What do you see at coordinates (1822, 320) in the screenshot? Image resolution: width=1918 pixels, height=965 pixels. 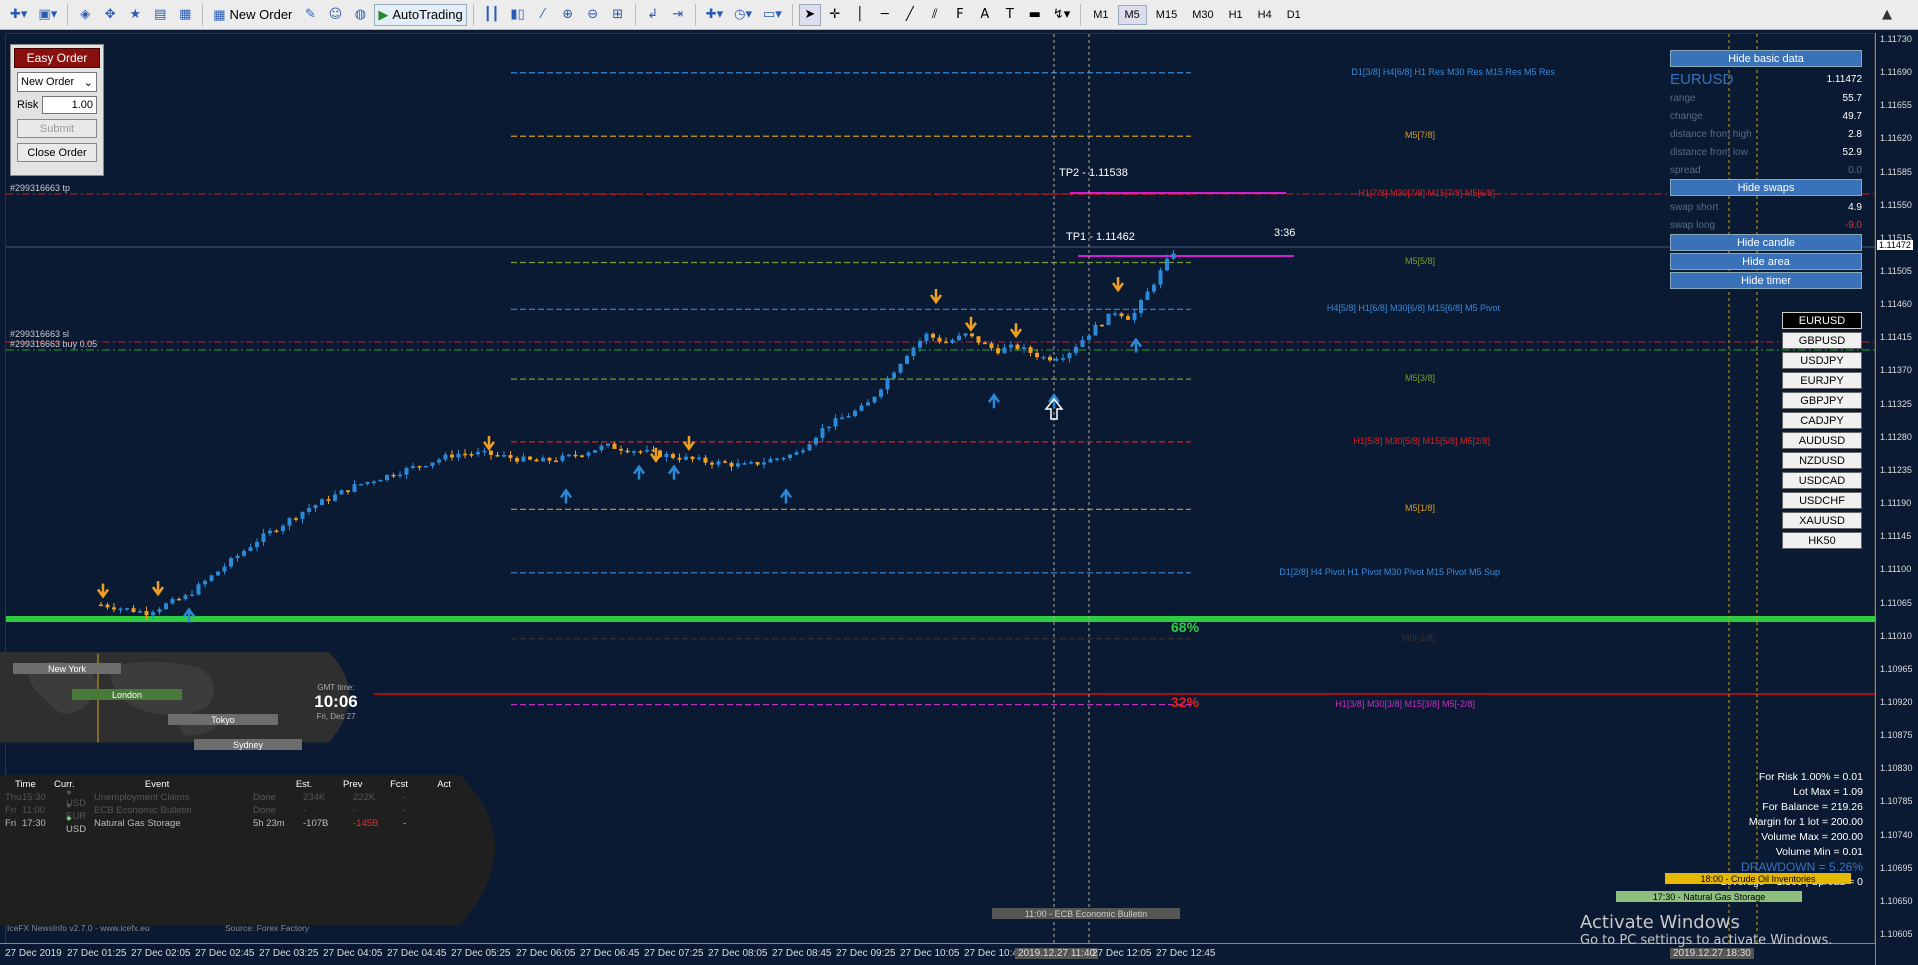 I see `symbol-button-eurusd: EURUSD` at bounding box center [1822, 320].